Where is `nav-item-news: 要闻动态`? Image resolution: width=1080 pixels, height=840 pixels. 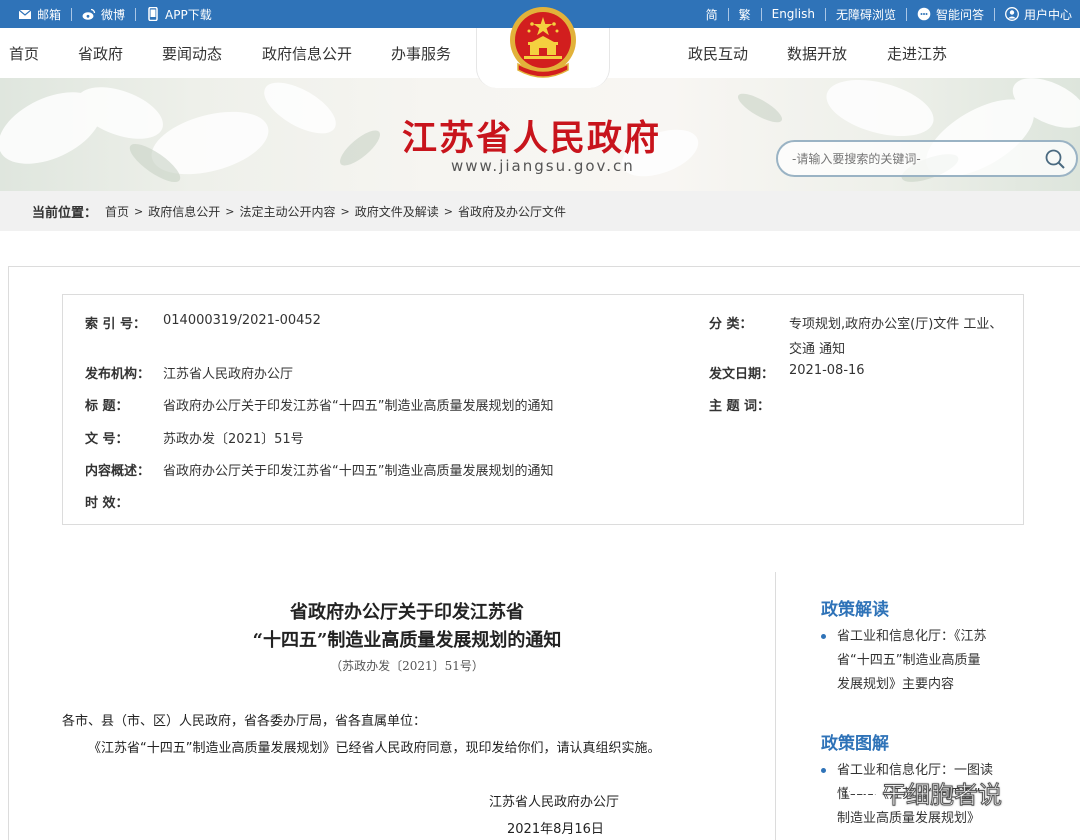 nav-item-news: 要闻动态 is located at coordinates (192, 53).